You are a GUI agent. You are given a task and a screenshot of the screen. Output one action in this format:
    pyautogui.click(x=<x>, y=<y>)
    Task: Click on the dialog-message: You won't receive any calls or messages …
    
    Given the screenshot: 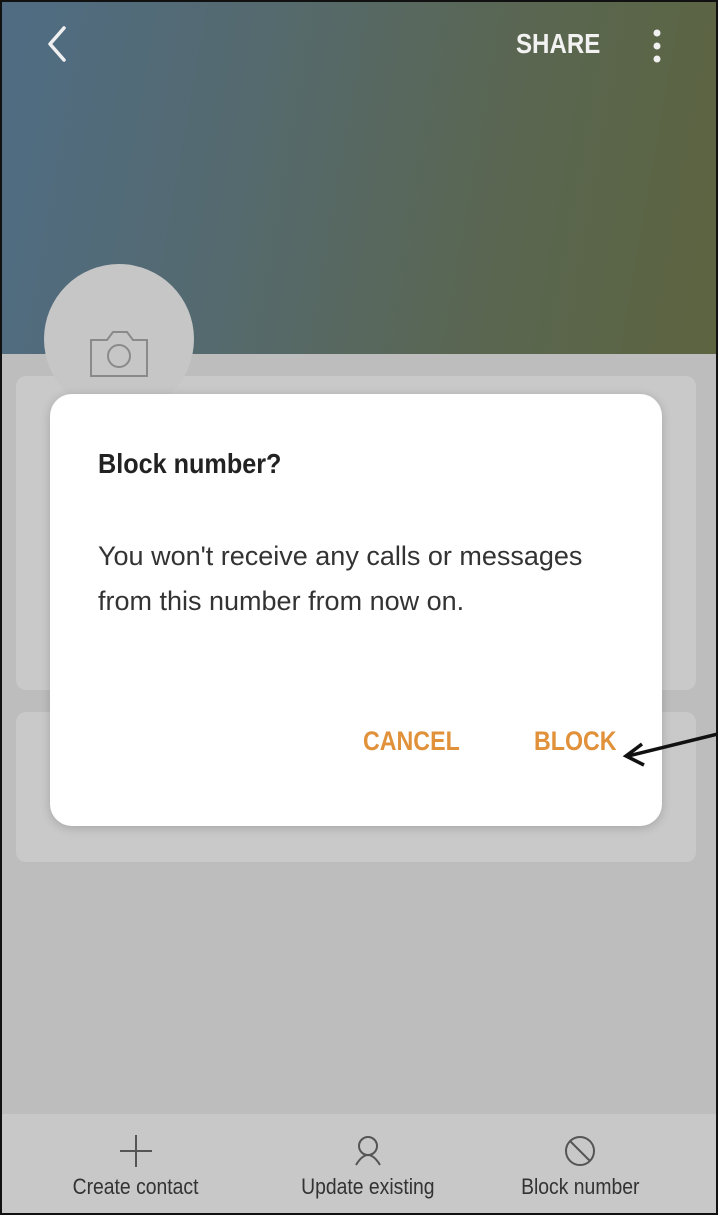 What is the action you would take?
    pyautogui.click(x=340, y=578)
    